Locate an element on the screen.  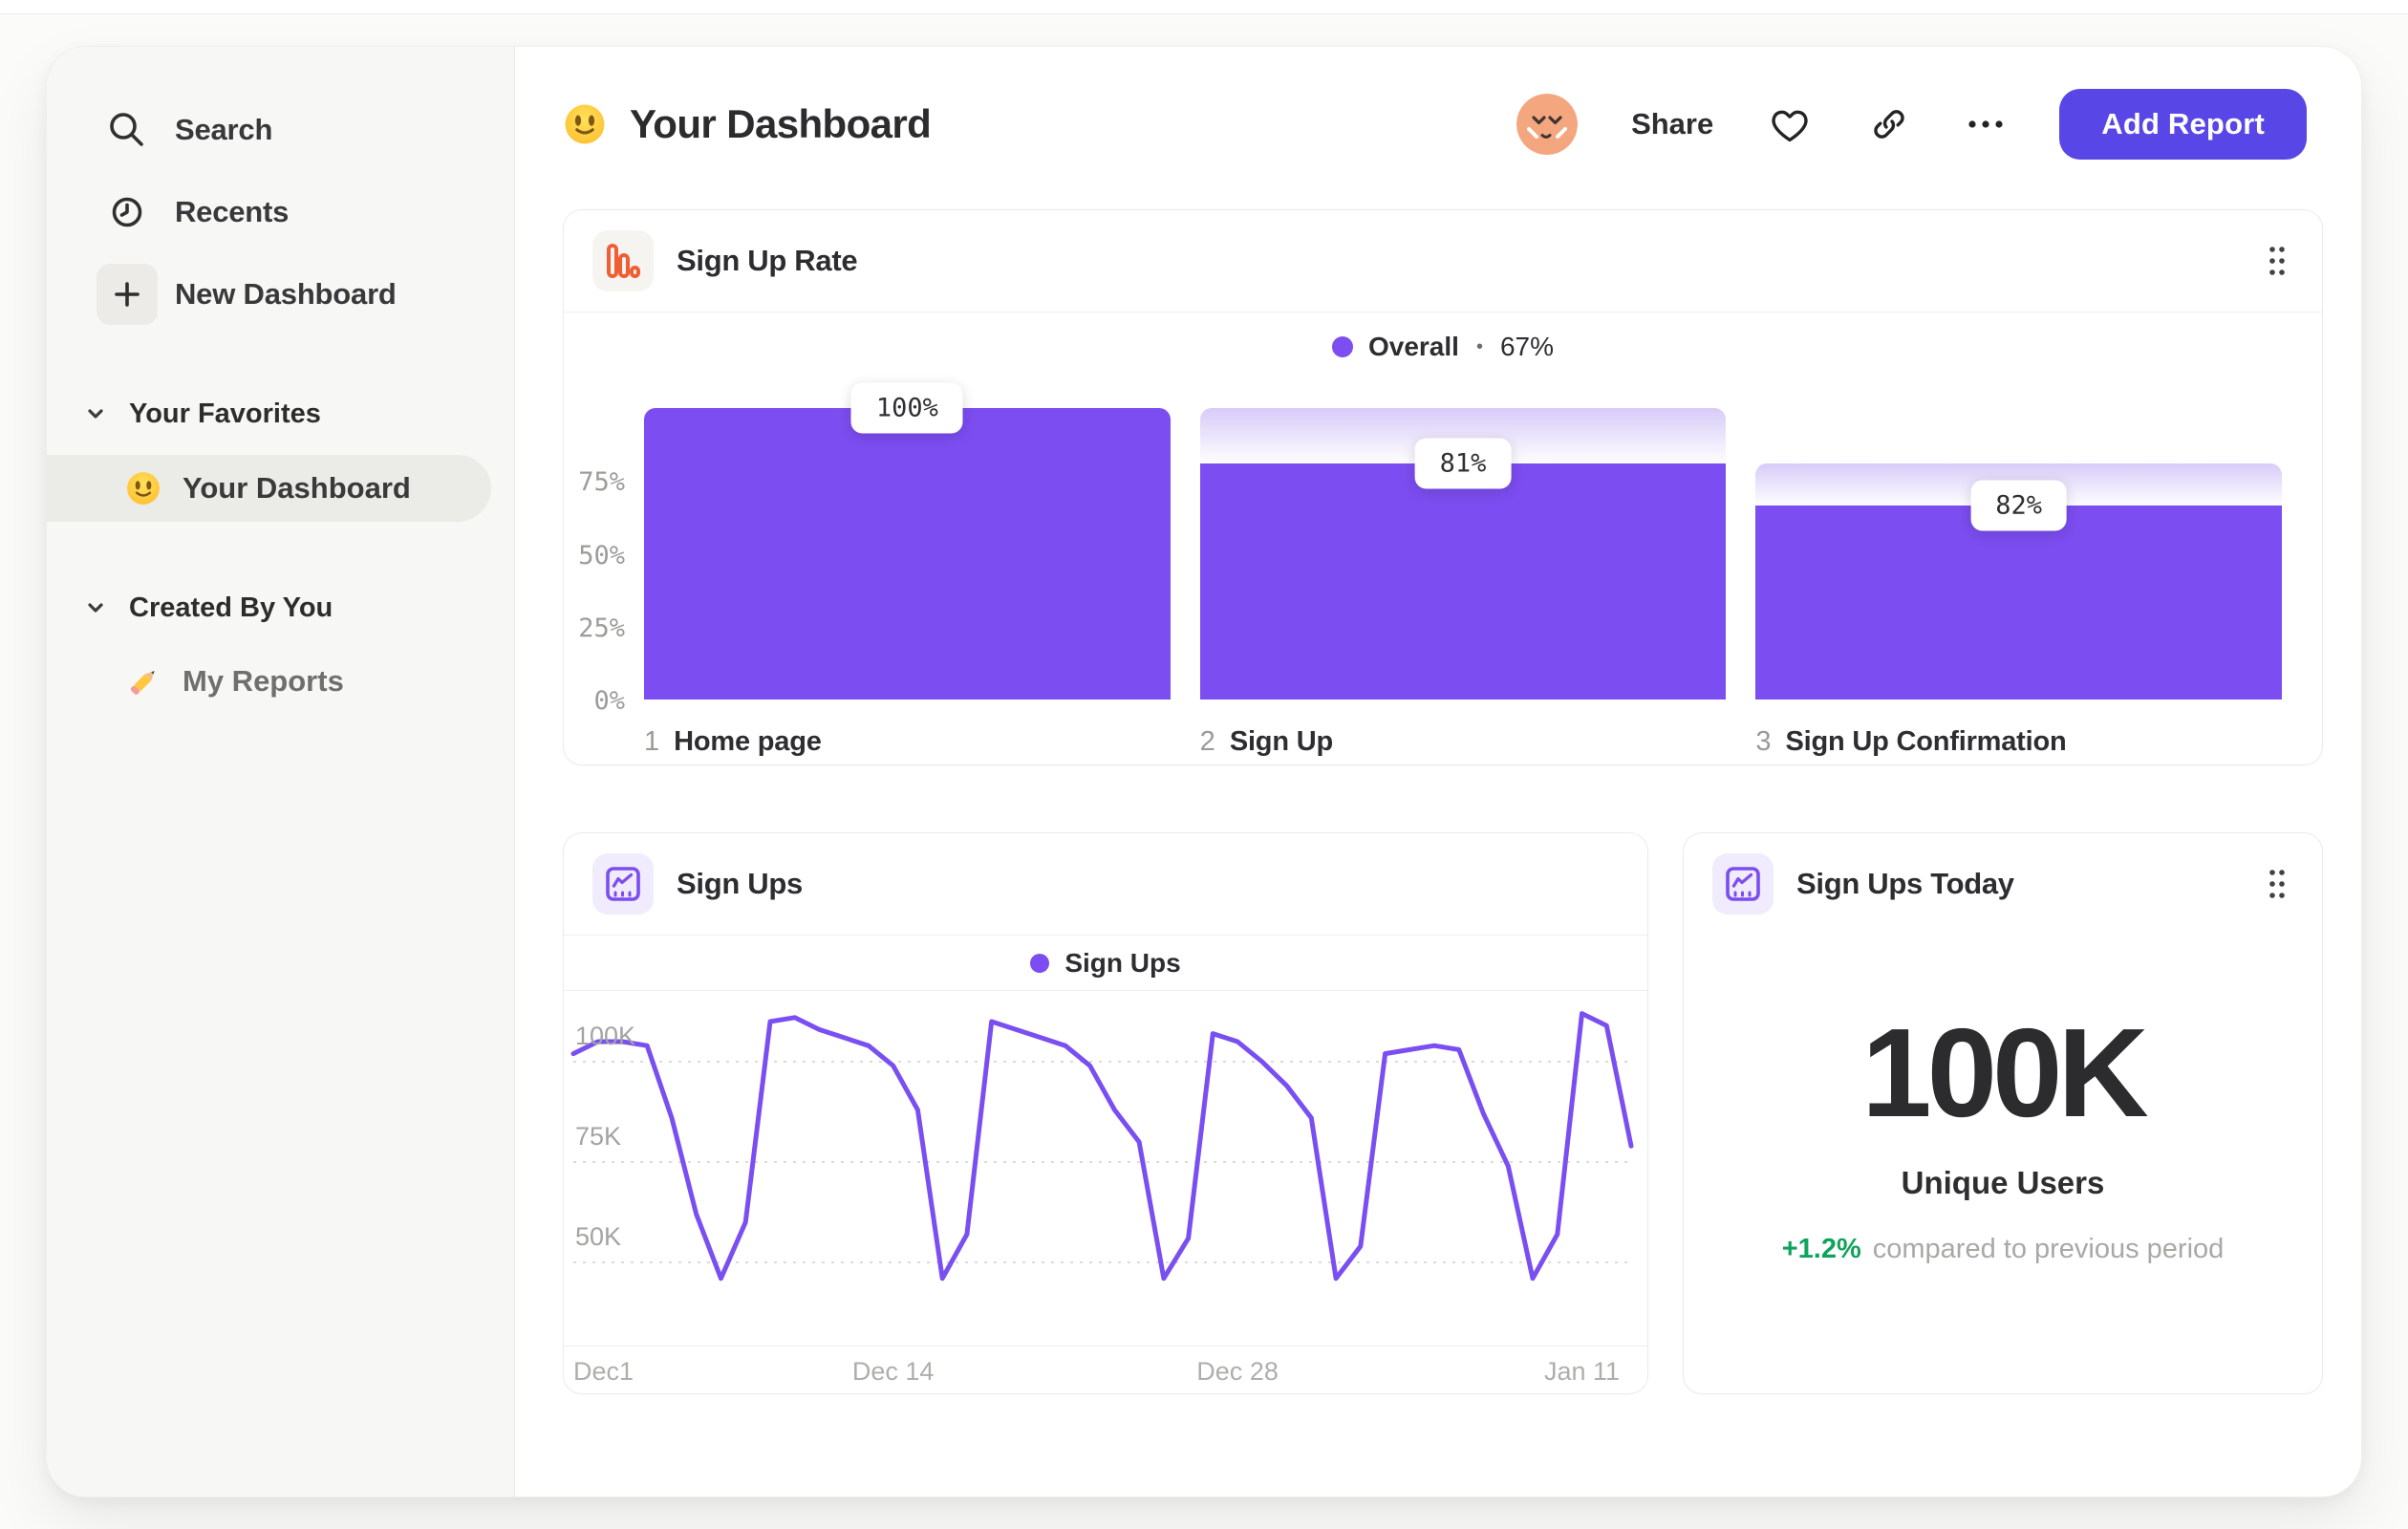
more-options-icon is located at coordinates (1986, 124).